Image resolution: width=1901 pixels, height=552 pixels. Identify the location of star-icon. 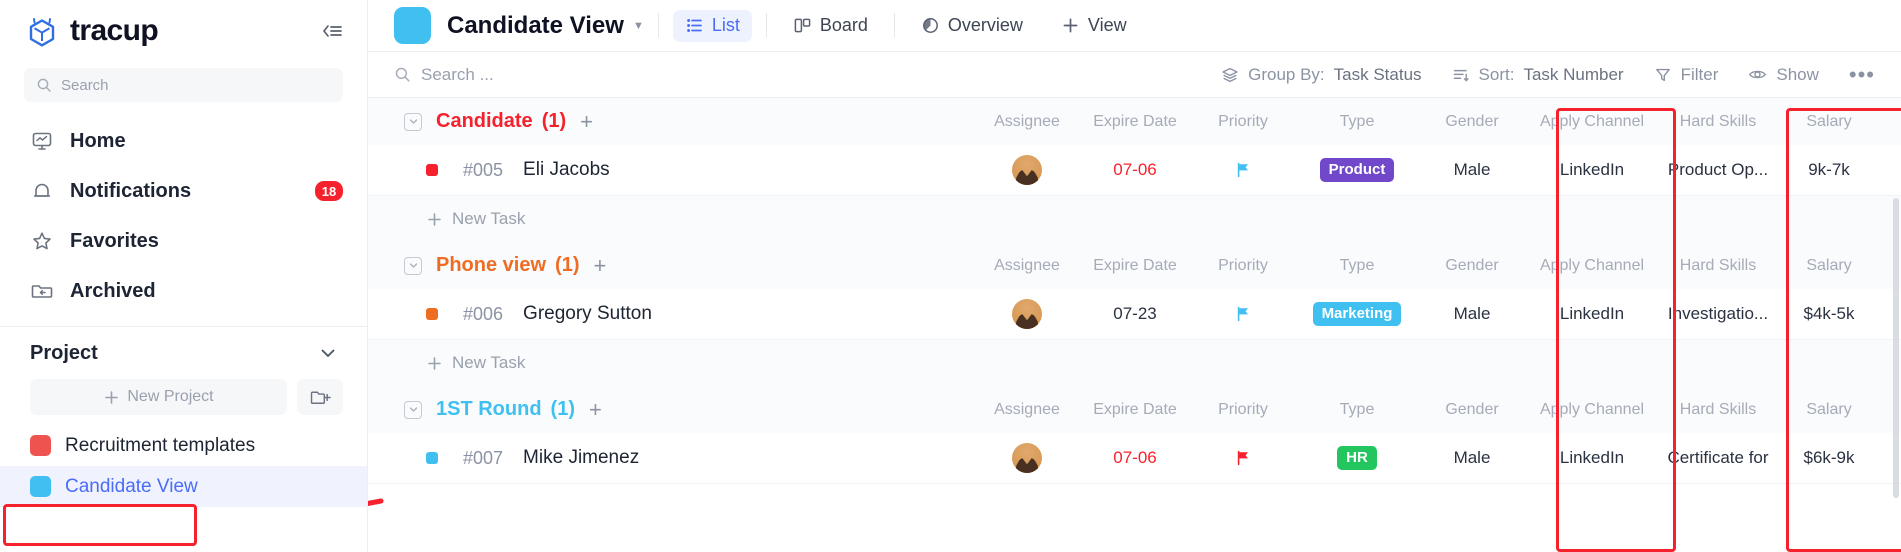
(42, 241).